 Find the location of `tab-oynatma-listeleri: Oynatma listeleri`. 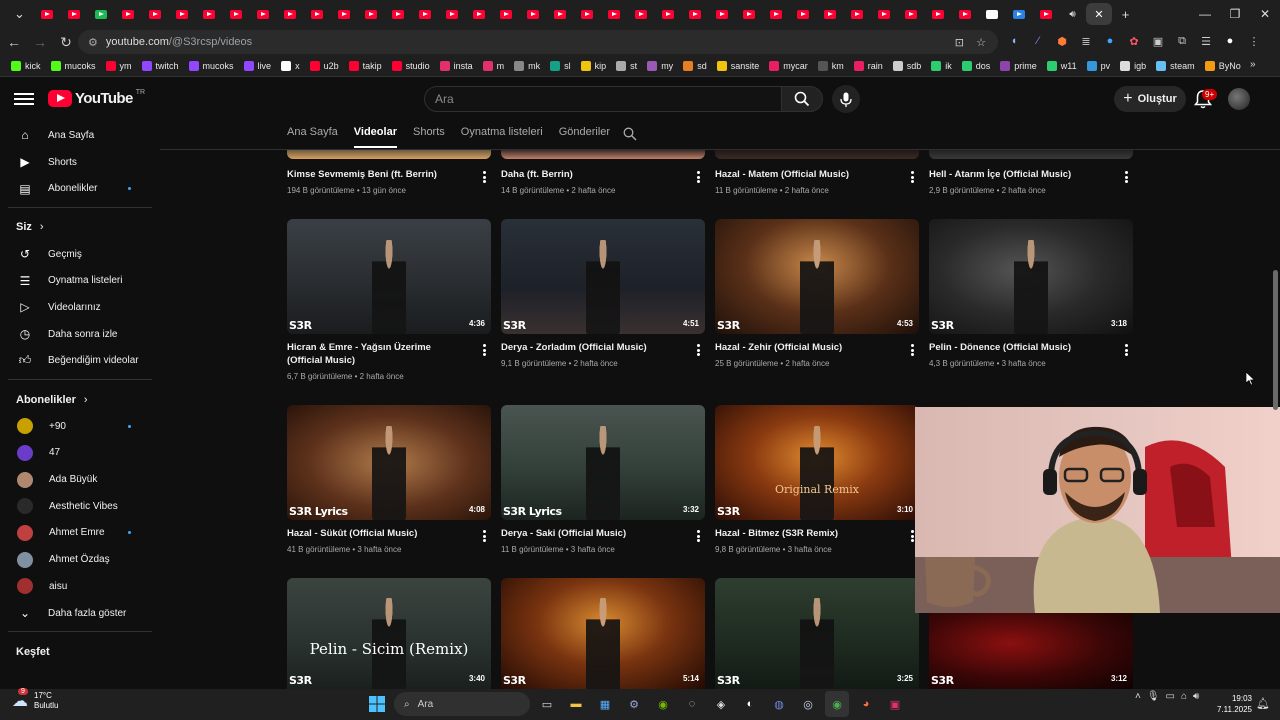

tab-oynatma-listeleri: Oynatma listeleri is located at coordinates (506, 135).